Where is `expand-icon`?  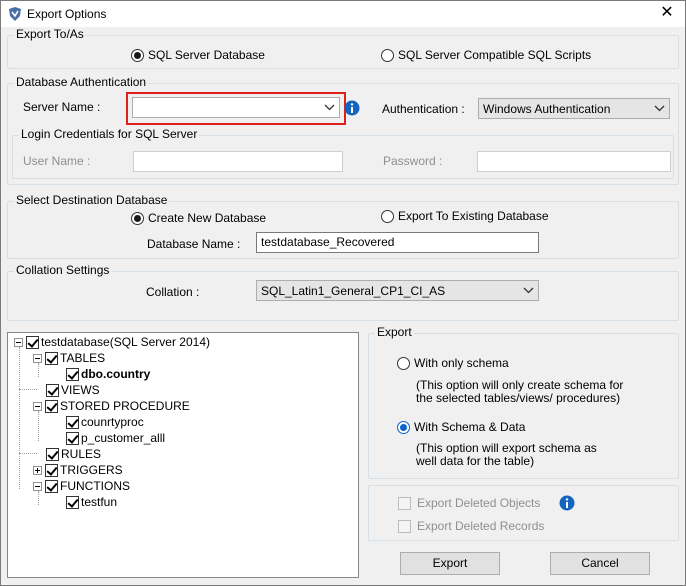 expand-icon is located at coordinates (37, 470).